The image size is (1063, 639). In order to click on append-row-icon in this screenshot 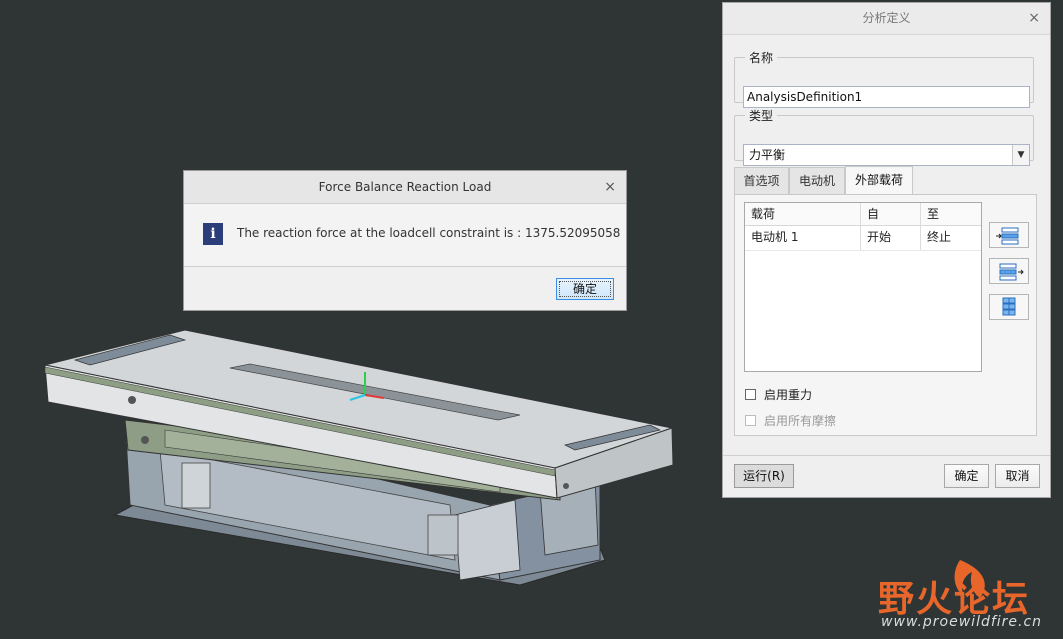, I will do `click(1011, 272)`.